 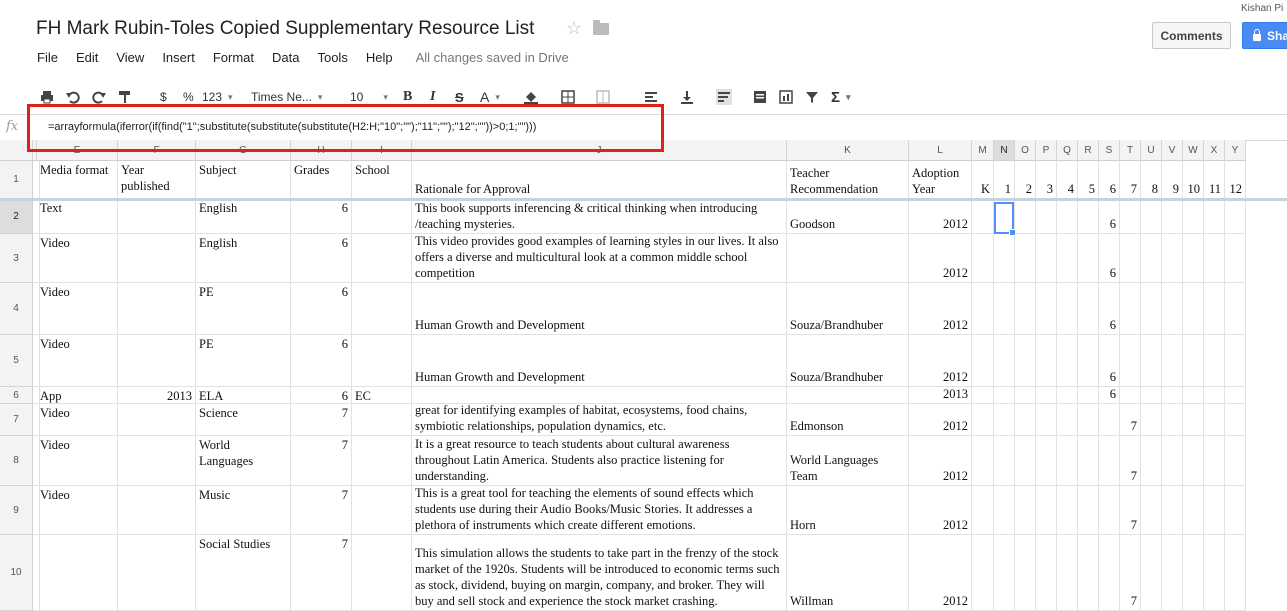 What do you see at coordinates (1151, 150) in the screenshot?
I see `column-header-u: U` at bounding box center [1151, 150].